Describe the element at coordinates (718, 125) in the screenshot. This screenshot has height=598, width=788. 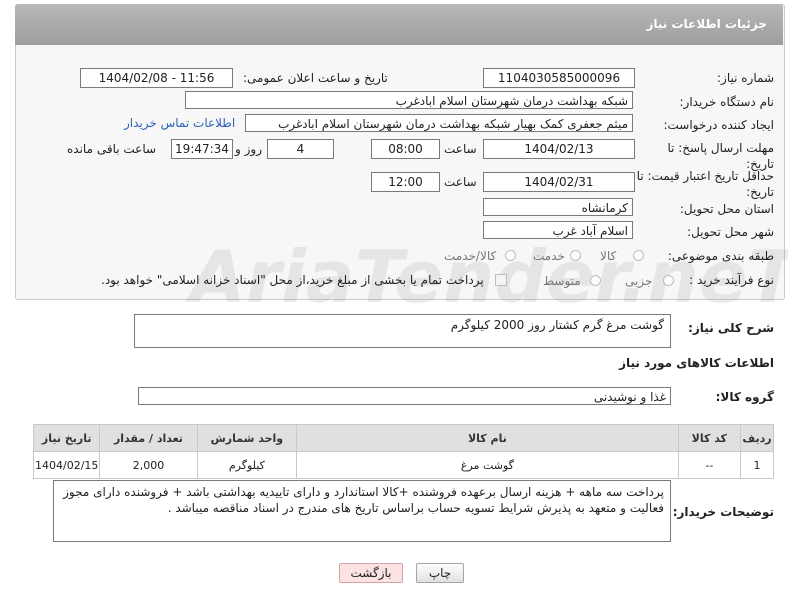
I see `creator-label: ایجاد کننده درخواست:` at that location.